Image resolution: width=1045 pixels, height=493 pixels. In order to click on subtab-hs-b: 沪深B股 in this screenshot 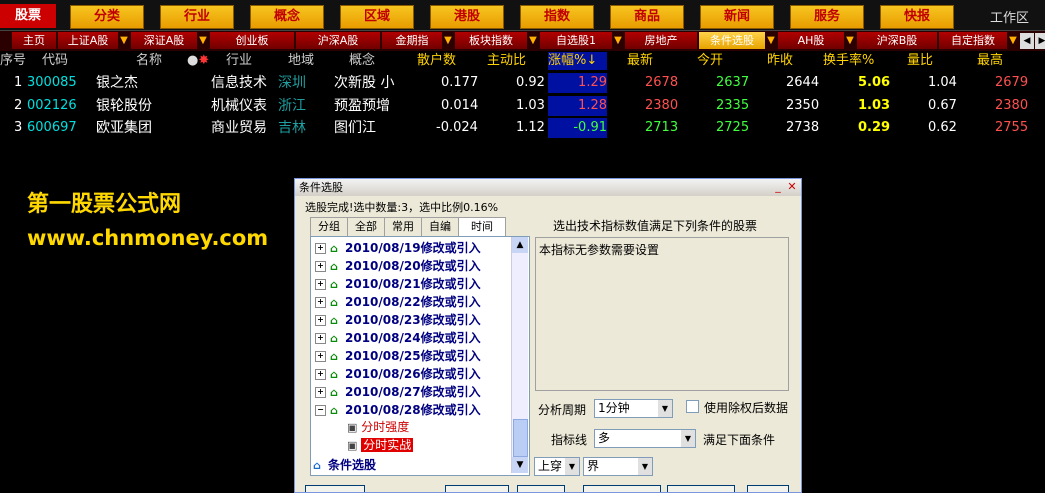, I will do `click(897, 40)`.